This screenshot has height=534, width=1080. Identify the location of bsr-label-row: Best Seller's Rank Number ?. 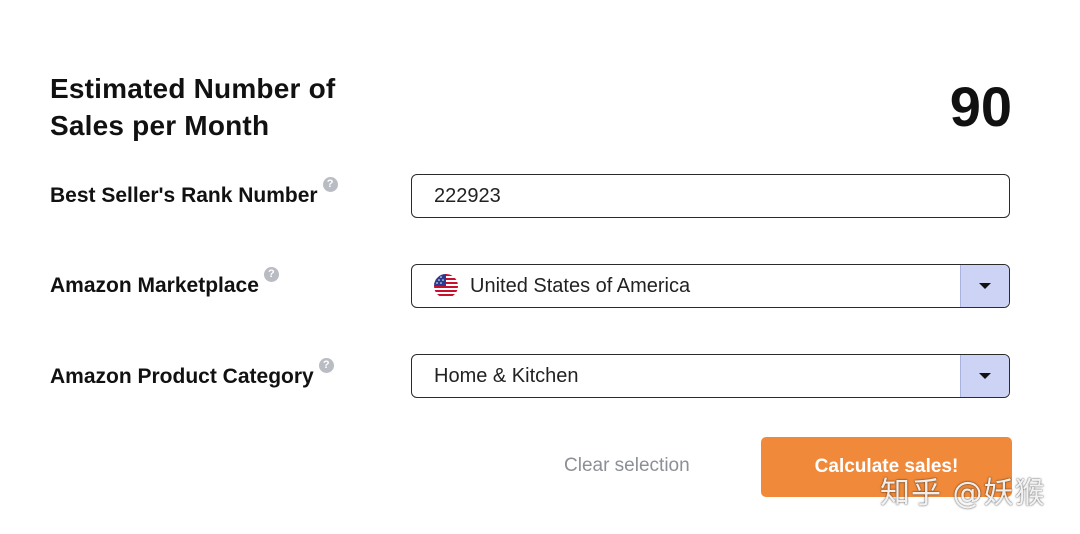
(194, 192).